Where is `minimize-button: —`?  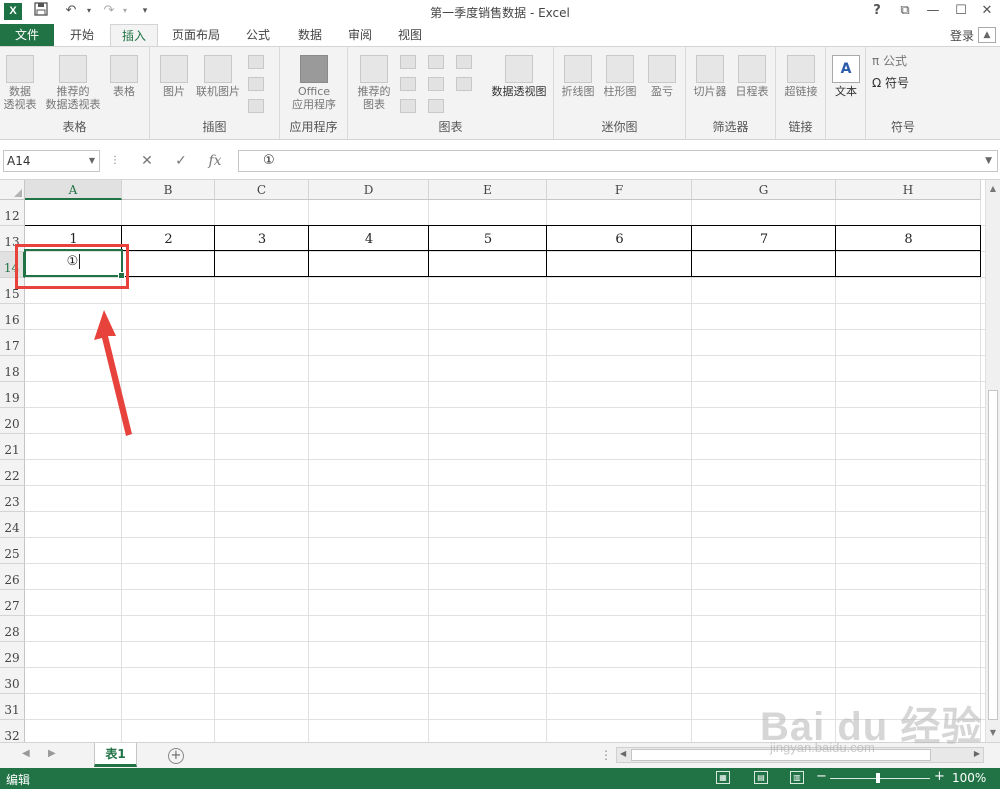
minimize-button: — is located at coordinates (933, 11).